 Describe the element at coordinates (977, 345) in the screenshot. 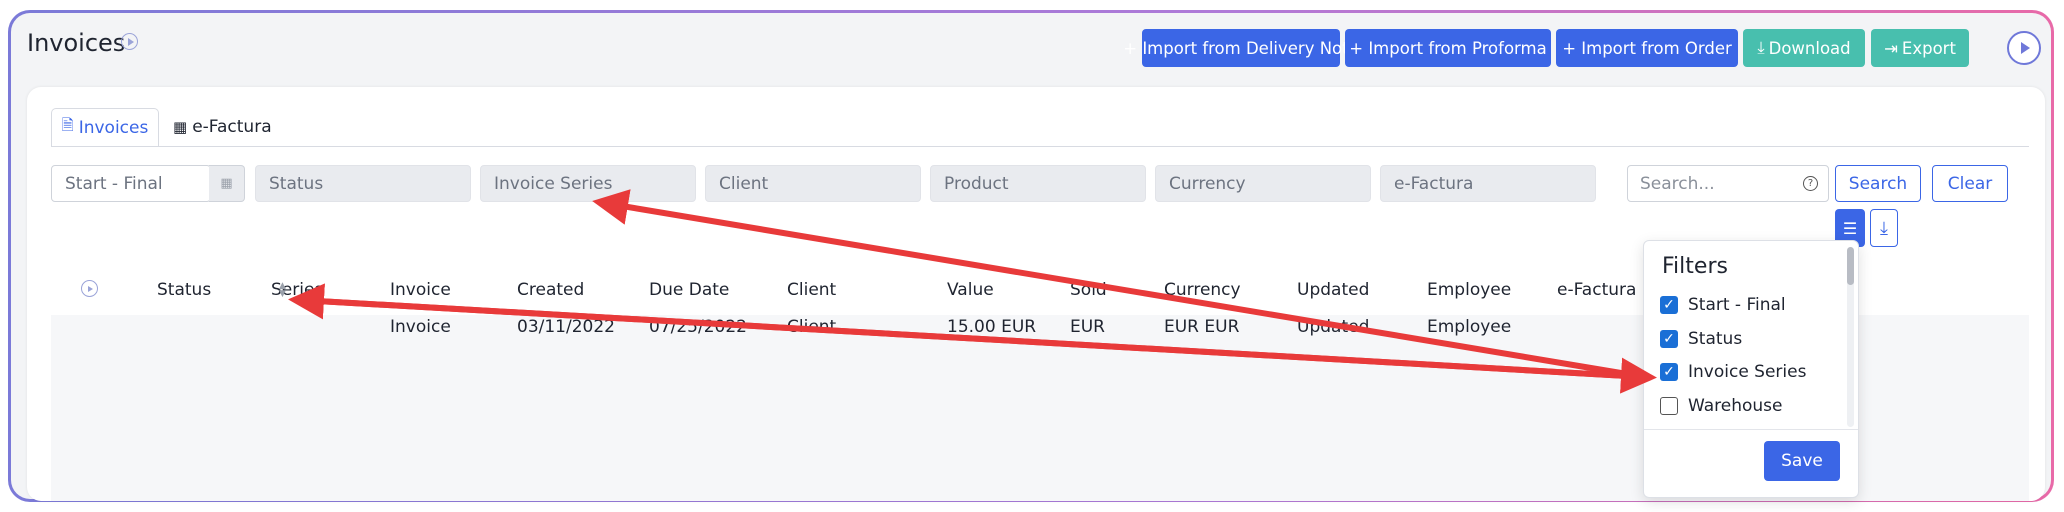

I see `annotation-arrow` at that location.